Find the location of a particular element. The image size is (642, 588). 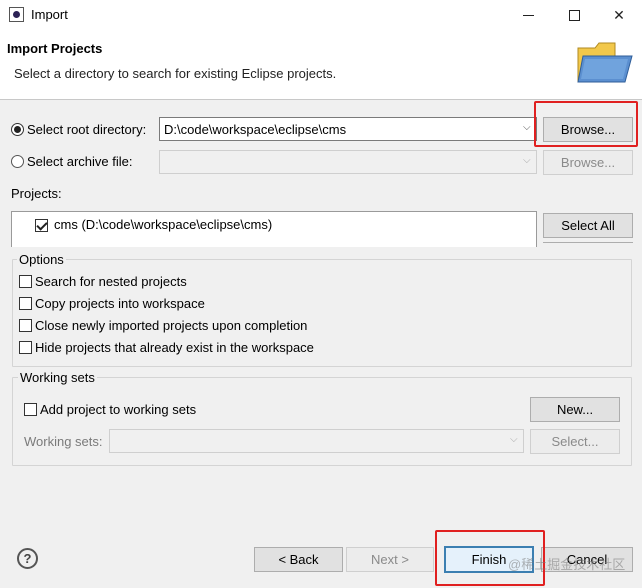

projects-list: cms (D:\code\workspace\eclipse\cms) is located at coordinates (274, 229).